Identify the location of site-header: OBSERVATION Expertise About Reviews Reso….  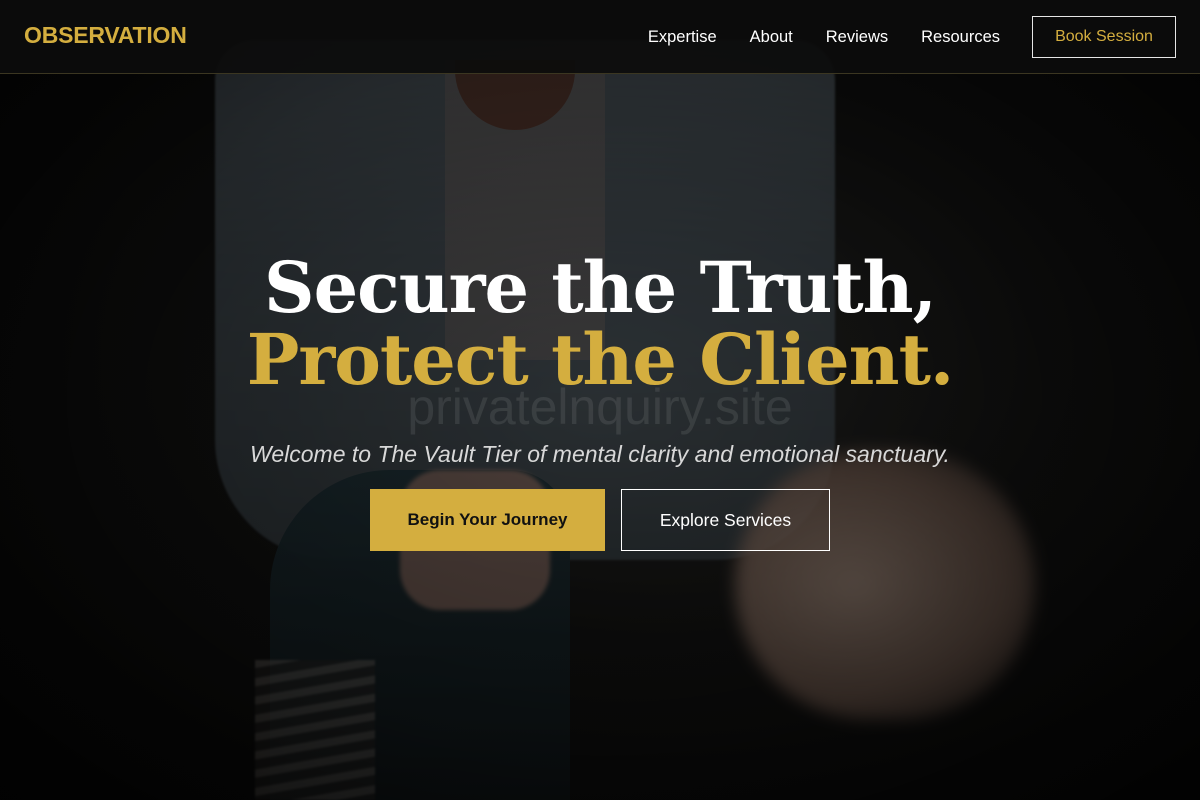
(600, 37).